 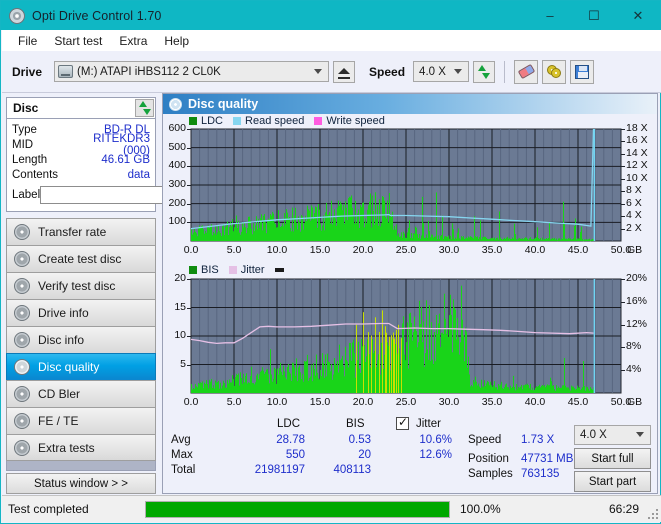 What do you see at coordinates (344, 77) in the screenshot?
I see `eject-bar-icon` at bounding box center [344, 77].